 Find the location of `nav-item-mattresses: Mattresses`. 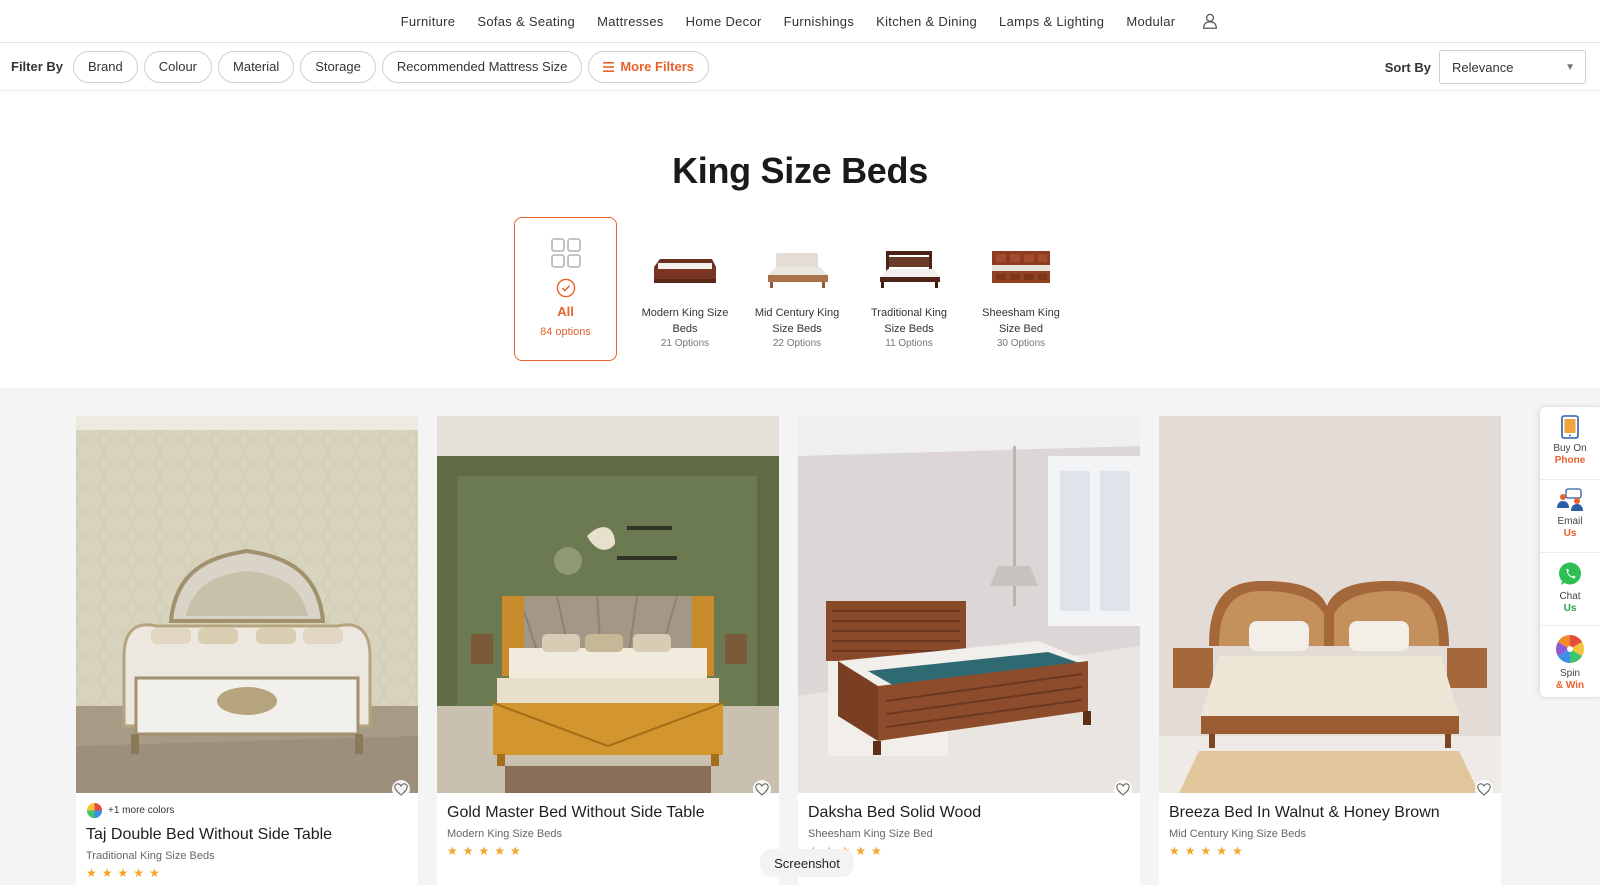

nav-item-mattresses: Mattresses is located at coordinates (630, 21).